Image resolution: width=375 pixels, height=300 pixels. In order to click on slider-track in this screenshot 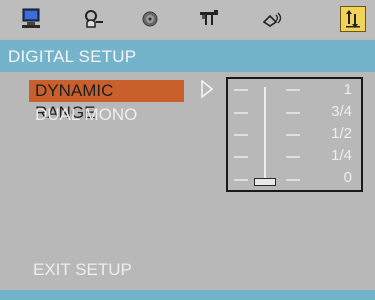, I will do `click(265, 136)`.